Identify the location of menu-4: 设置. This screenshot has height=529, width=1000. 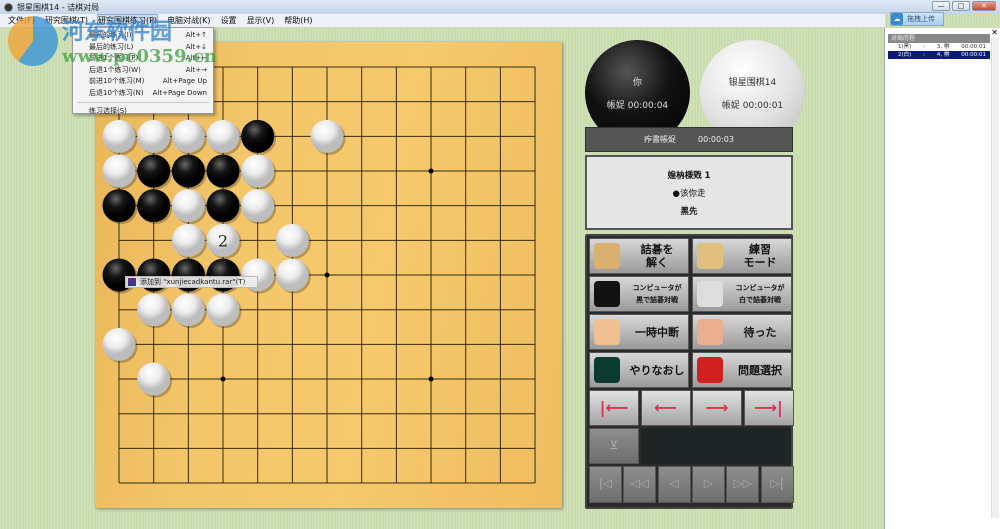
(229, 20).